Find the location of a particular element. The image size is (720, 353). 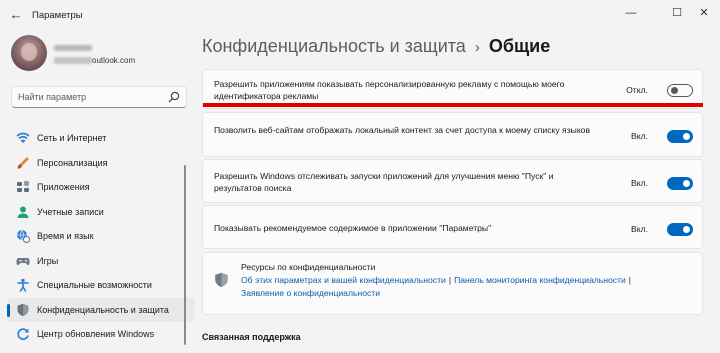

sidebar-item-label: Специальные возможности is located at coordinates (94, 285).